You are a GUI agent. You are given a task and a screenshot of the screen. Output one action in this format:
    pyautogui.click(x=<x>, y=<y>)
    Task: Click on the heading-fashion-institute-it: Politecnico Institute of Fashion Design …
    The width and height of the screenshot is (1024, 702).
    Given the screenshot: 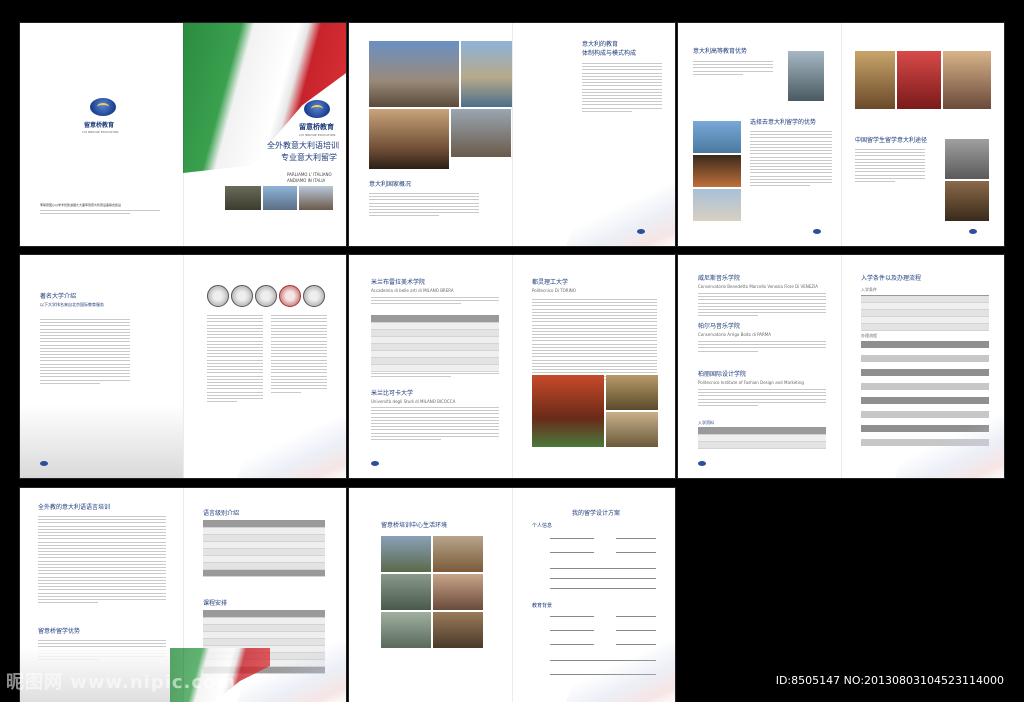 What is the action you would take?
    pyautogui.click(x=751, y=382)
    